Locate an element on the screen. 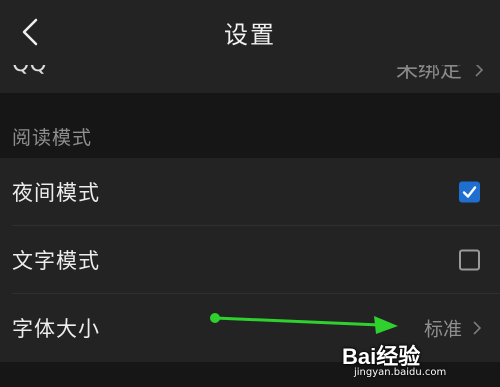  text-mode-checkbox is located at coordinates (469, 260).